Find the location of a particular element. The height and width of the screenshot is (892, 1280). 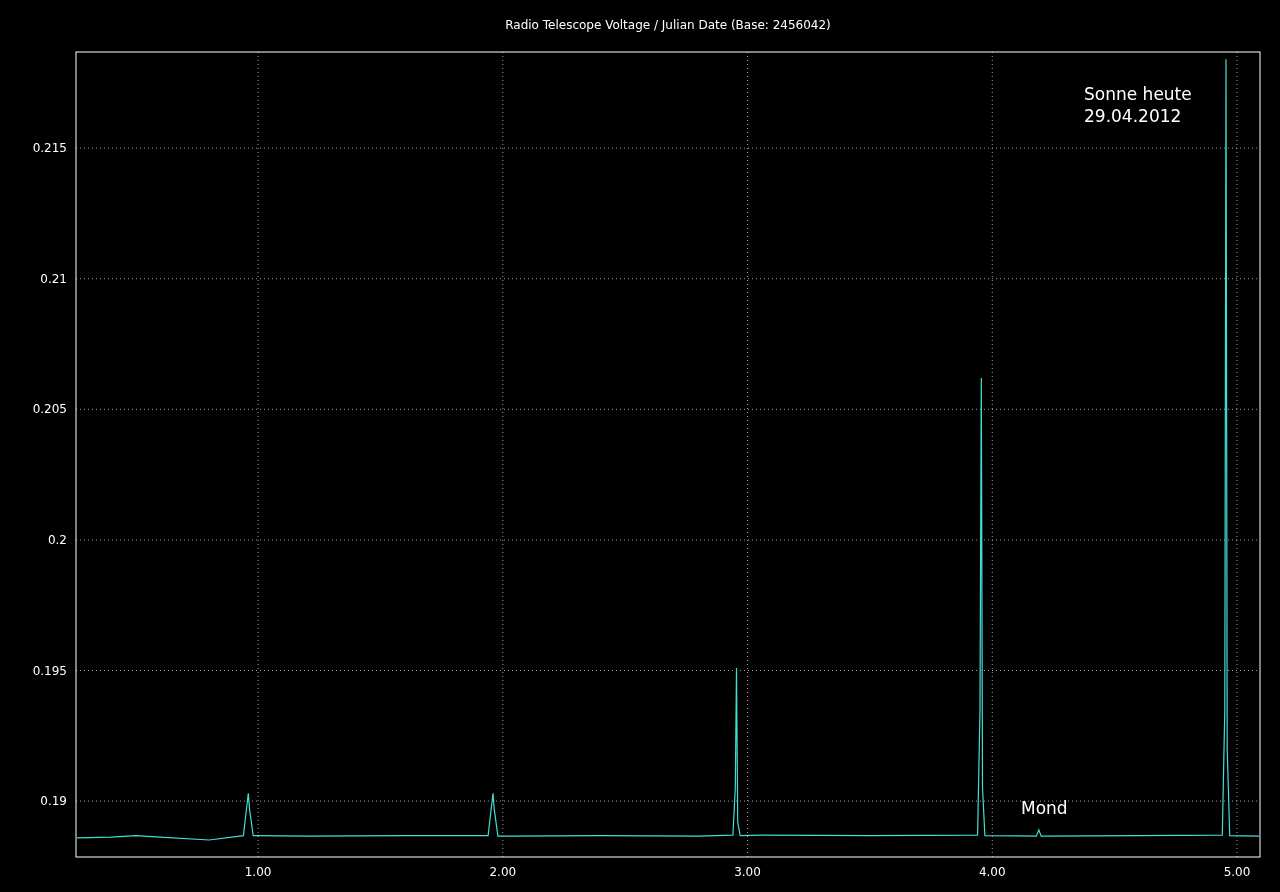

chart-title: Radio Telescope Voltage / Julian Date (Base: 2456042) is located at coordinates (668, 25).